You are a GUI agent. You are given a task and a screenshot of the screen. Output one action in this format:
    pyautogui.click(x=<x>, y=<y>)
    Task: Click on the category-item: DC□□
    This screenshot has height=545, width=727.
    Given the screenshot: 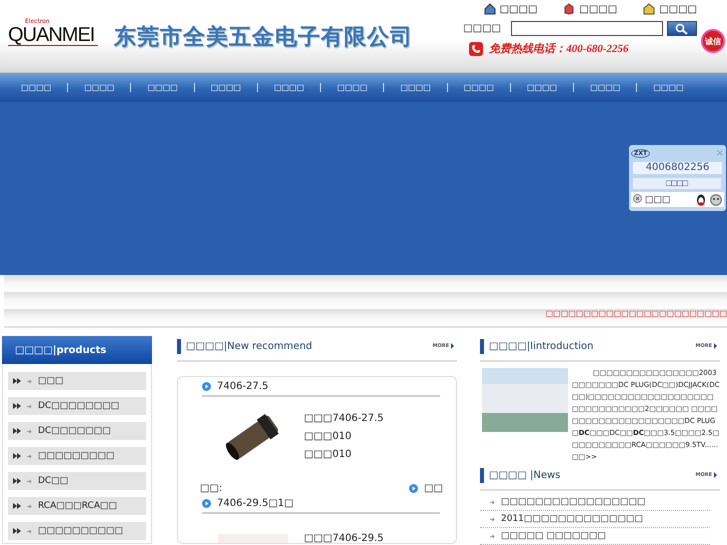 What is the action you would take?
    pyautogui.click(x=77, y=481)
    